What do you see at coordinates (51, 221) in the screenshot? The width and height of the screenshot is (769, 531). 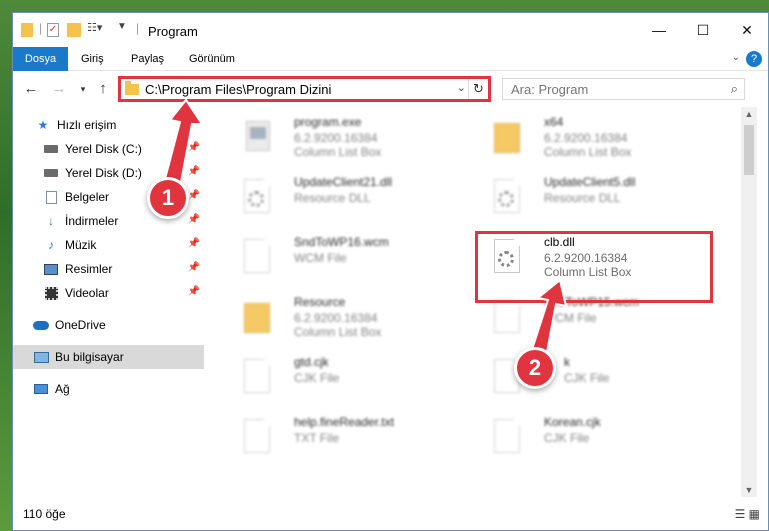 I see `download-icon: ↓` at bounding box center [51, 221].